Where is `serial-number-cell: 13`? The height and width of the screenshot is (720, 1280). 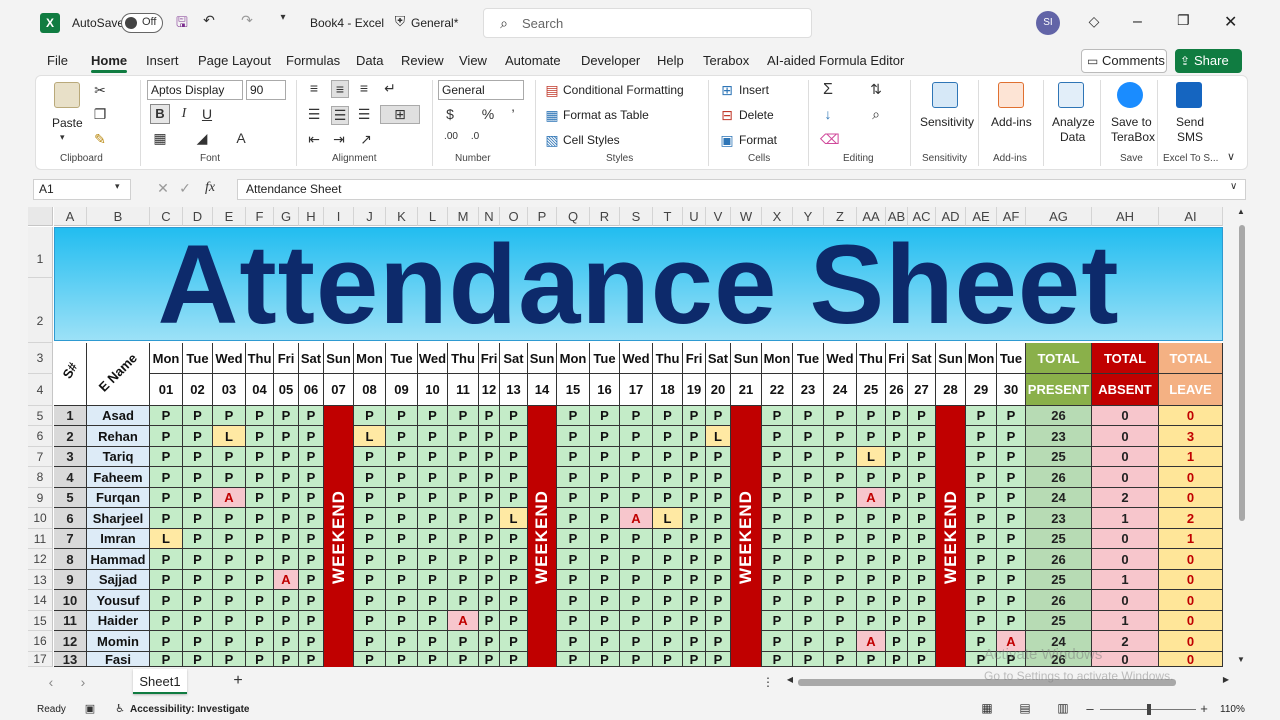
serial-number-cell: 13 is located at coordinates (70, 659).